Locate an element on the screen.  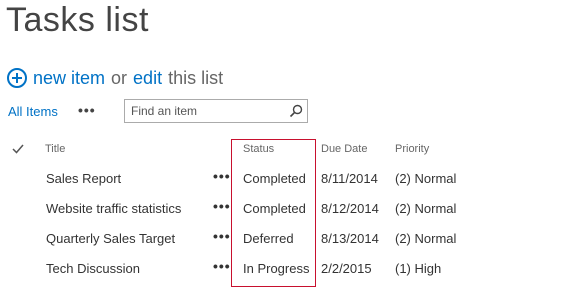
search-box is located at coordinates (216, 111).